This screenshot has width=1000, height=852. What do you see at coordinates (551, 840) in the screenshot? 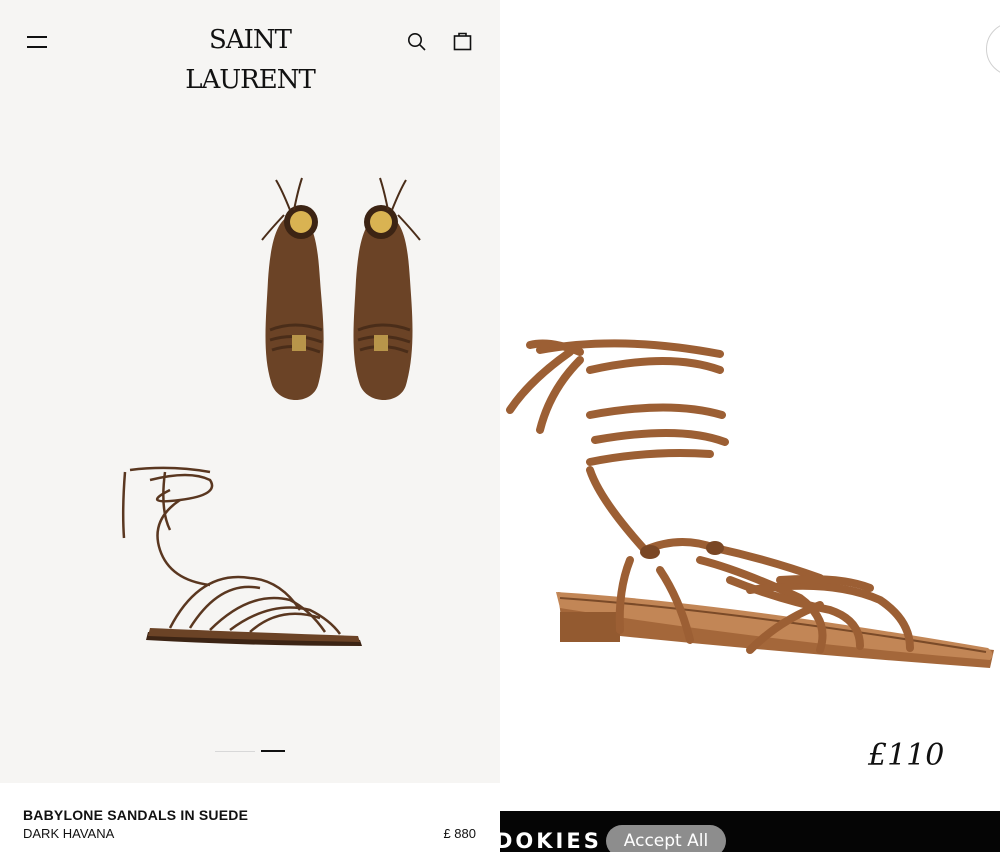
I see `cookie-banner-text: DOKIES` at bounding box center [551, 840].